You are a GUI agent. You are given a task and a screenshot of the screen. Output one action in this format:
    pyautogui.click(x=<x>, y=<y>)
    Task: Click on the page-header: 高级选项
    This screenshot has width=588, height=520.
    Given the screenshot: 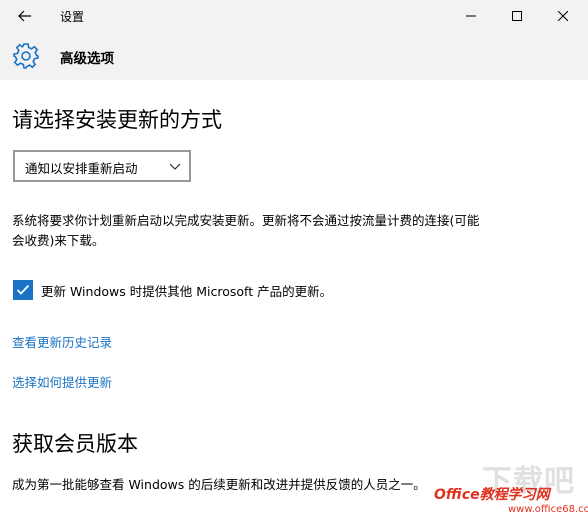 What is the action you would take?
    pyautogui.click(x=294, y=56)
    